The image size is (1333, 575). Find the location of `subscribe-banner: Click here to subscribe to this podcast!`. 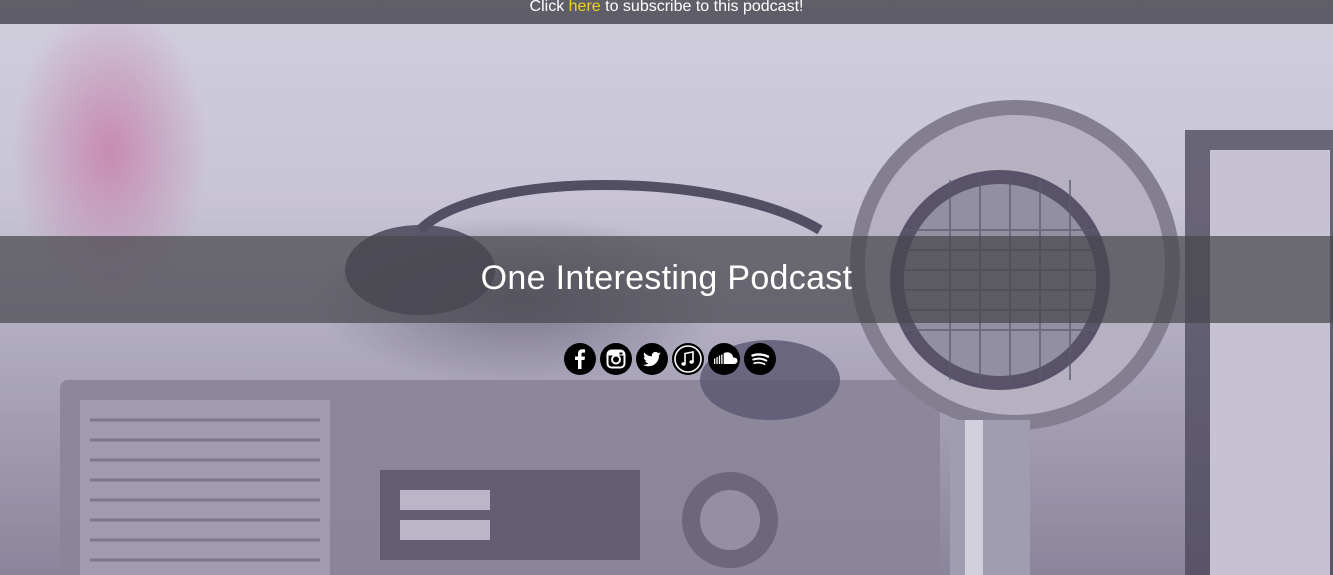

subscribe-banner: Click here to subscribe to this podcast! is located at coordinates (666, 12).